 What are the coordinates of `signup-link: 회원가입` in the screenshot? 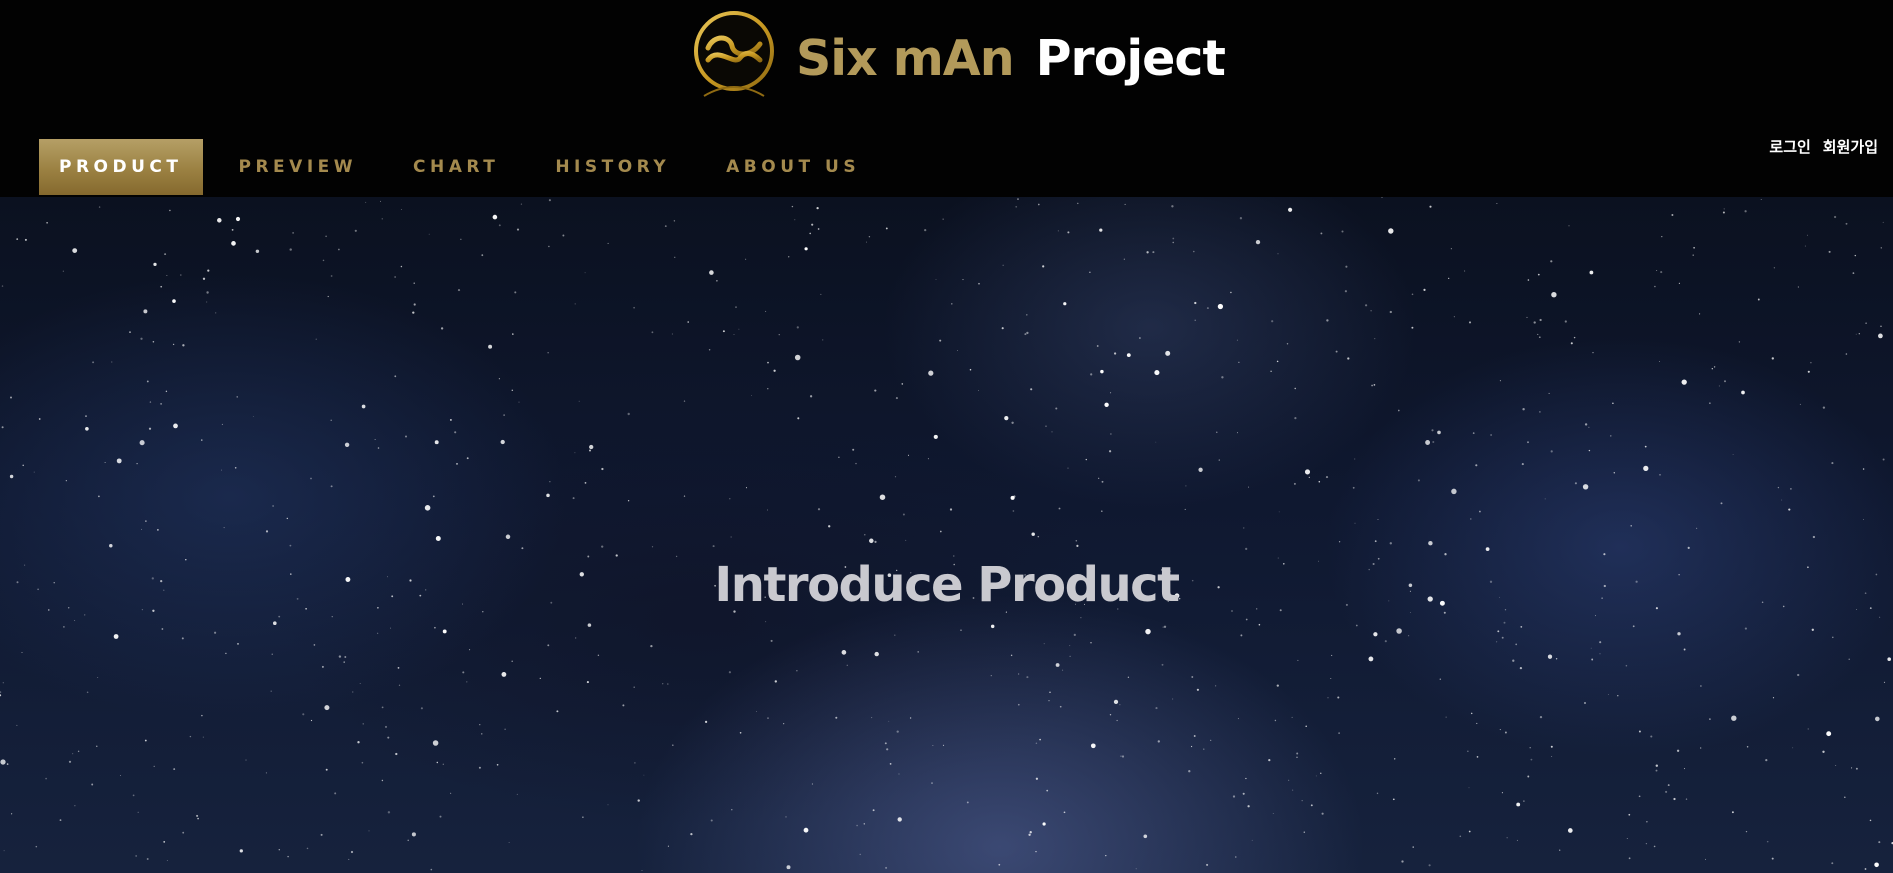 It's located at (1850, 146).